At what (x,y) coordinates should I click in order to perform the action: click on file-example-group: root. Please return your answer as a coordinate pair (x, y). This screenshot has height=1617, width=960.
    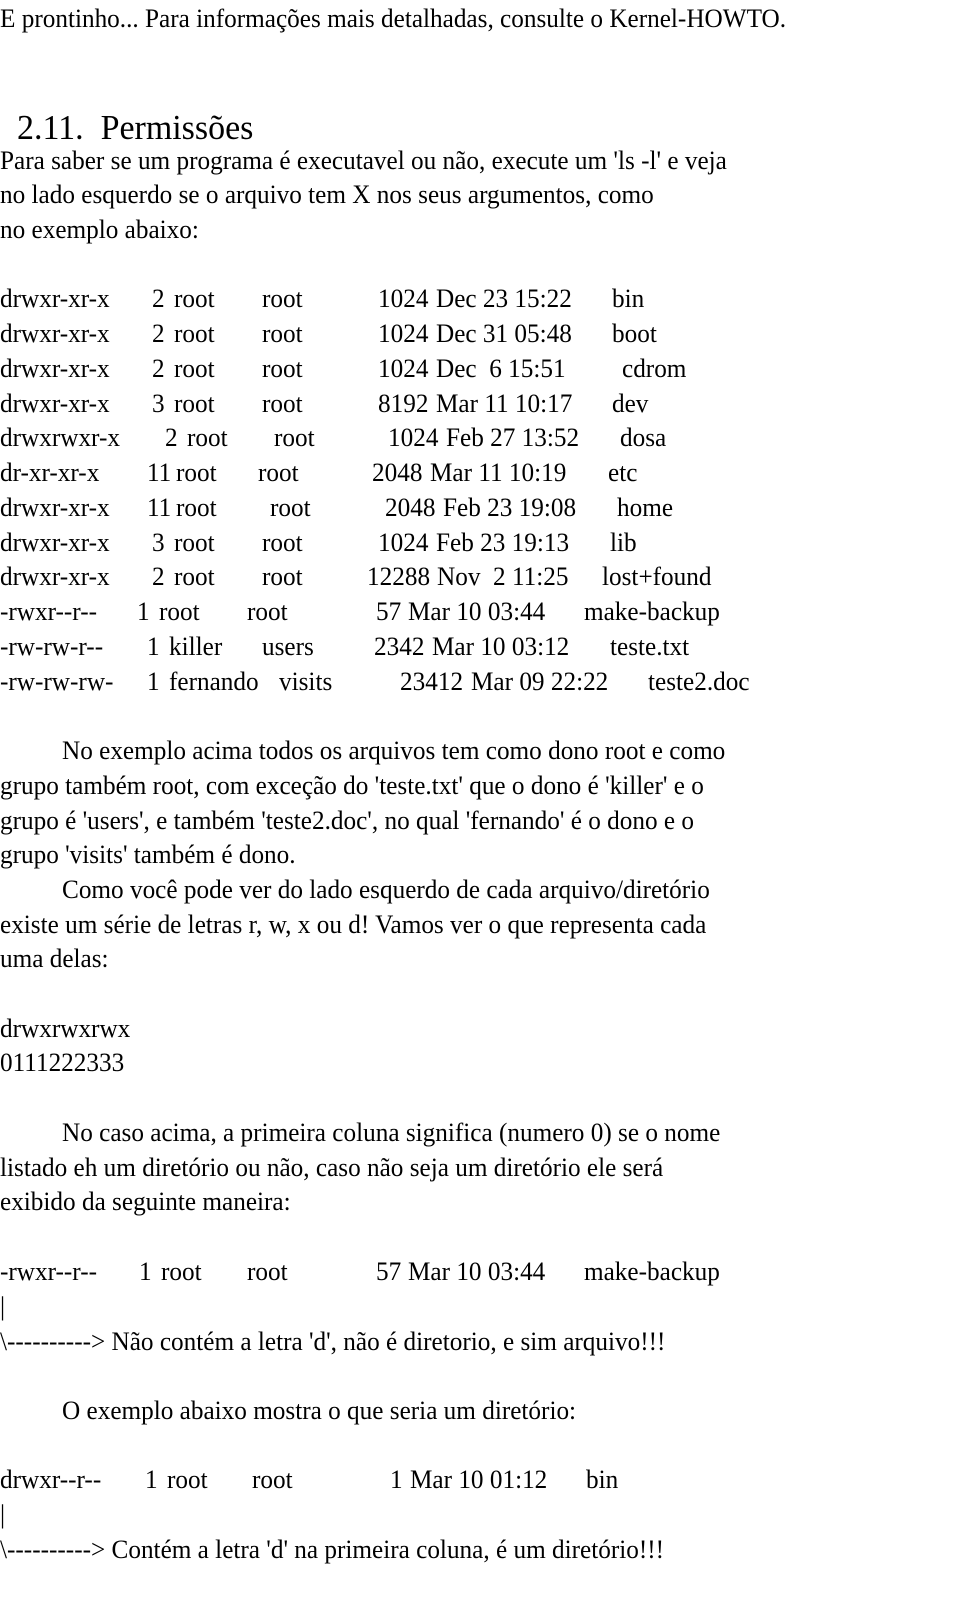
    Looking at the image, I should click on (267, 1271).